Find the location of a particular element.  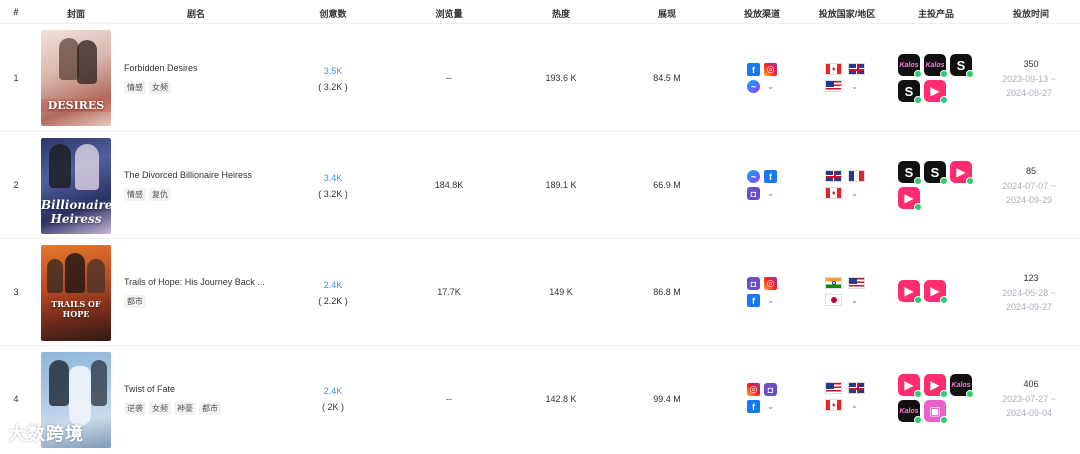

france-flag is located at coordinates (856, 176).